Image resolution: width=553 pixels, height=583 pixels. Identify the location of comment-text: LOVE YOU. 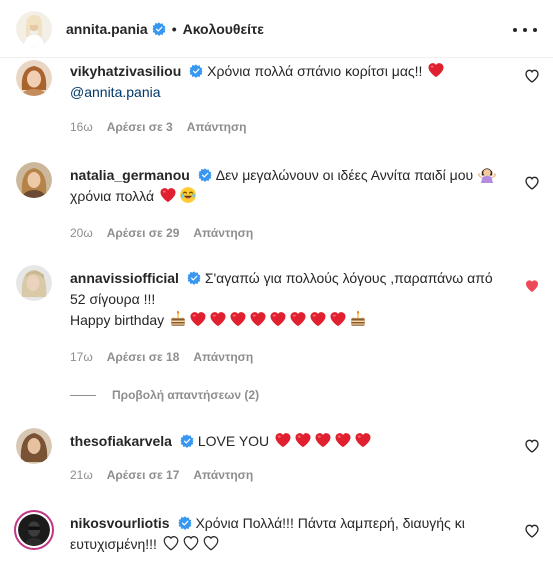
(233, 441).